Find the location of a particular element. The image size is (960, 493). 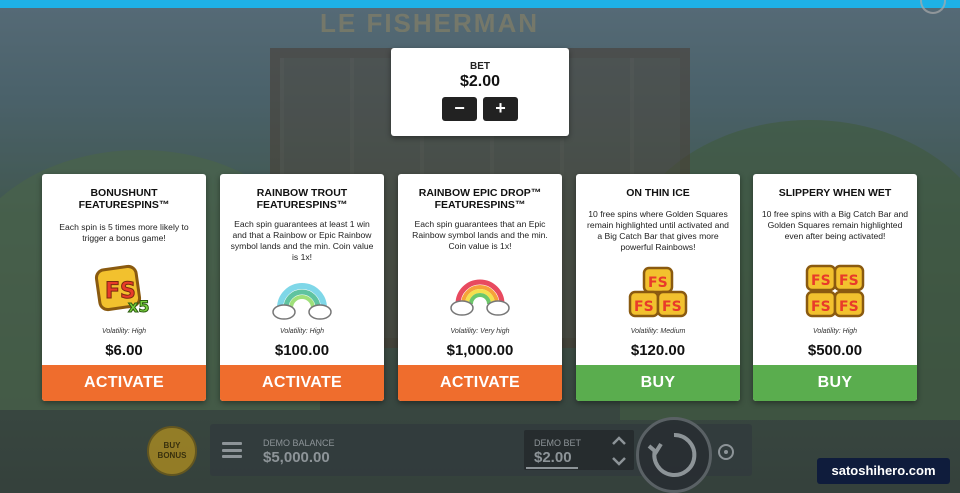

bet-decrease-button: − is located at coordinates (459, 109).